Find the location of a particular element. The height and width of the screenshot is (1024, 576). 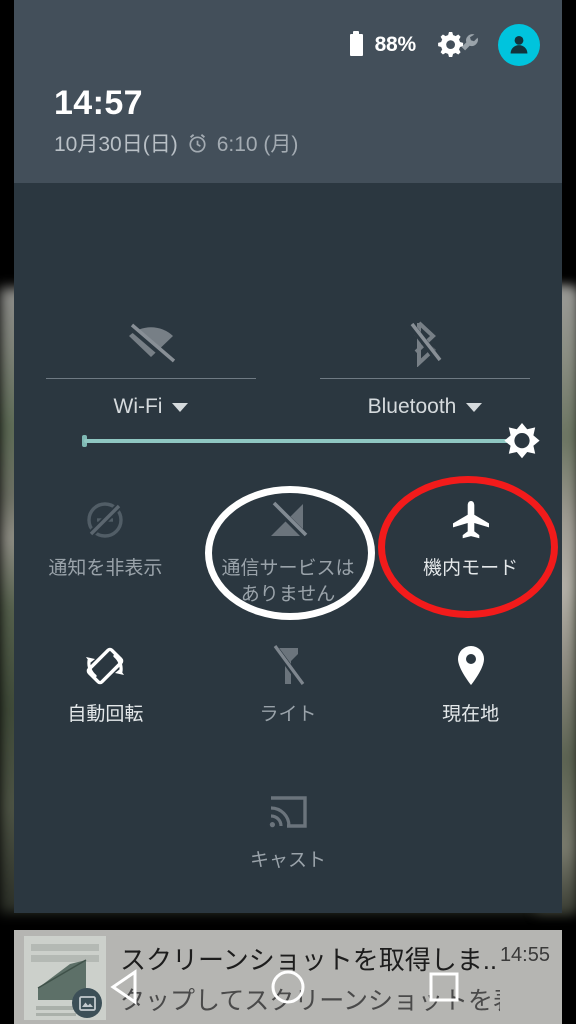

location-pin-icon is located at coordinates (471, 666).